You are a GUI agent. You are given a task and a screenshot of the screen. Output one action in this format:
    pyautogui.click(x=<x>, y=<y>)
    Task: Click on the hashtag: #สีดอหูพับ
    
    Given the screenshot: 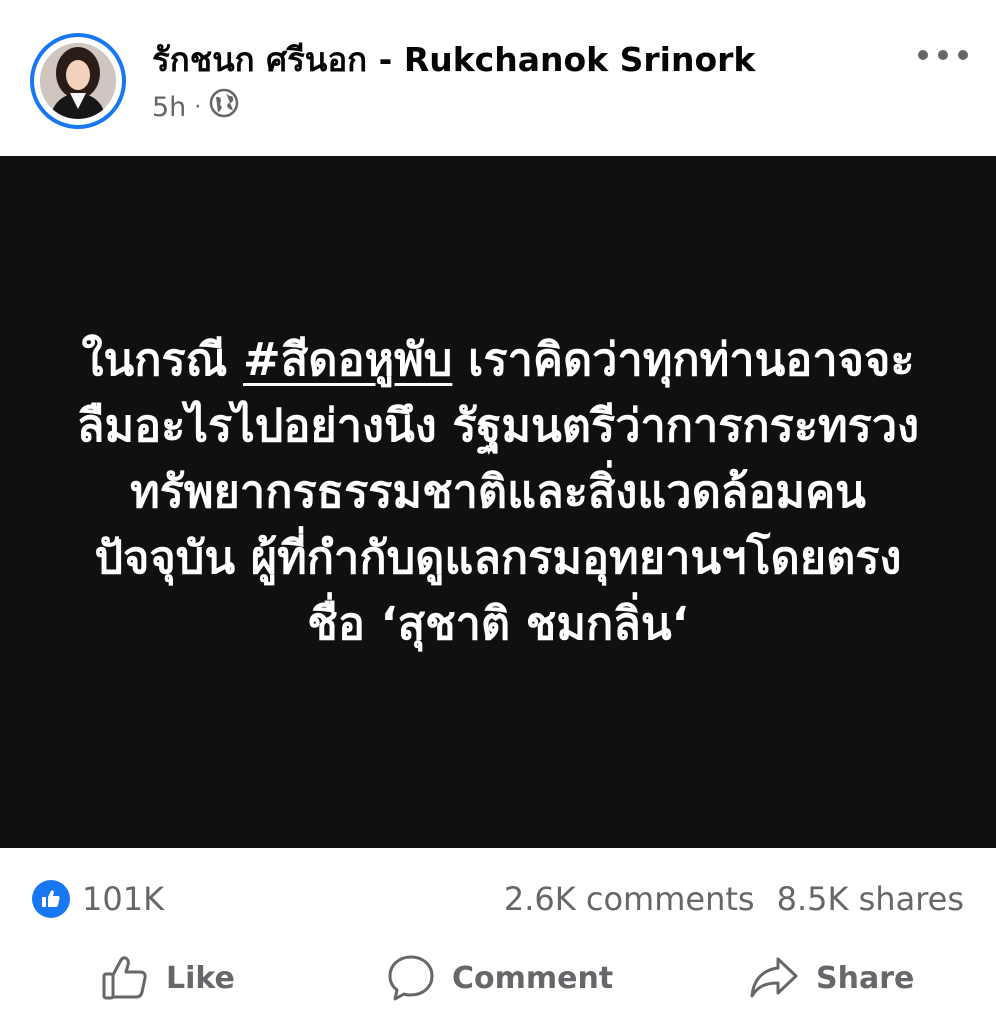 What is the action you would take?
    pyautogui.click(x=348, y=359)
    